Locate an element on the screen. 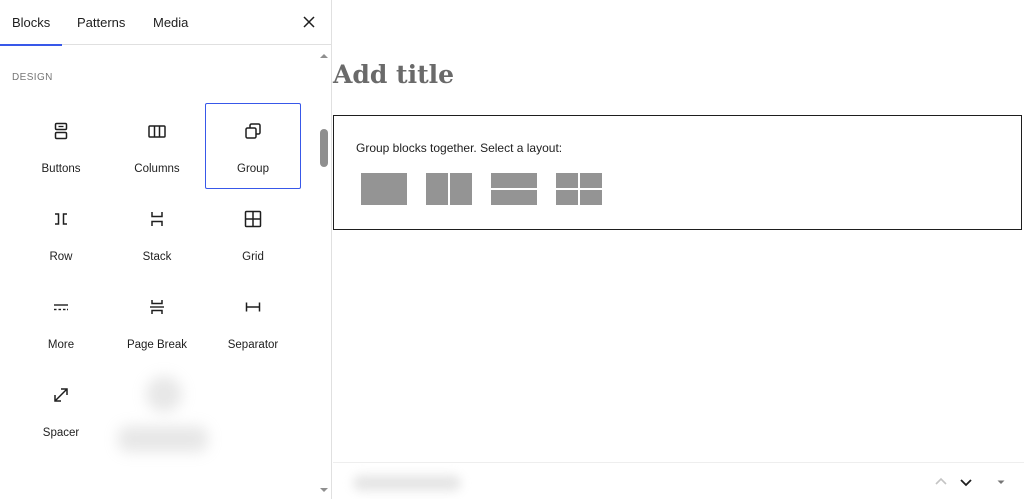  block-label: Group is located at coordinates (253, 169).